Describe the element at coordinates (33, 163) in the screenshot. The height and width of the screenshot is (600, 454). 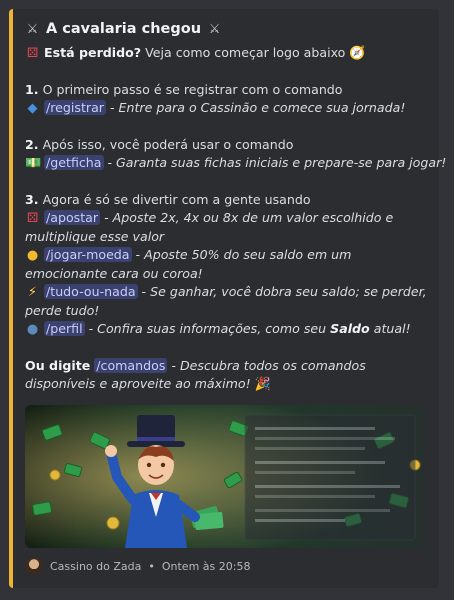
I see `money-icon: 💵` at that location.